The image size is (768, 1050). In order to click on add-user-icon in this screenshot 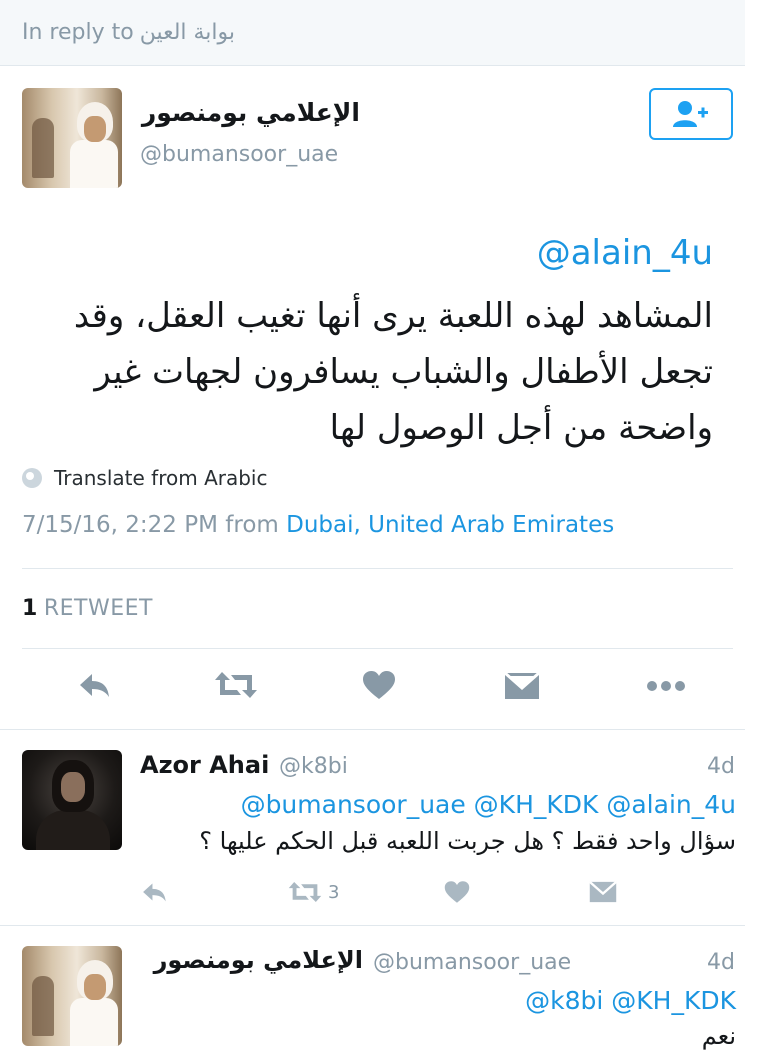, I will do `click(690, 114)`.